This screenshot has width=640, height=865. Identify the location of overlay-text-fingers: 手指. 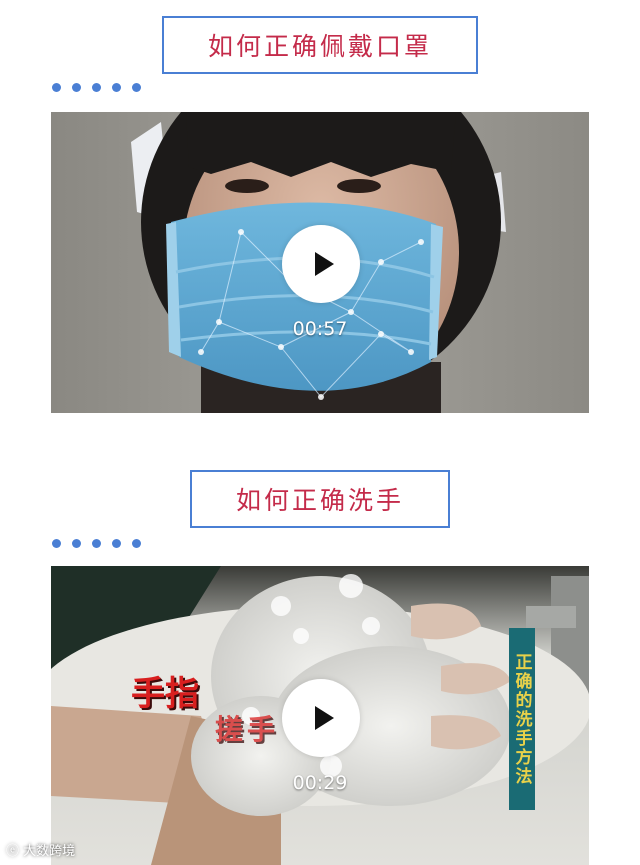
(165, 694).